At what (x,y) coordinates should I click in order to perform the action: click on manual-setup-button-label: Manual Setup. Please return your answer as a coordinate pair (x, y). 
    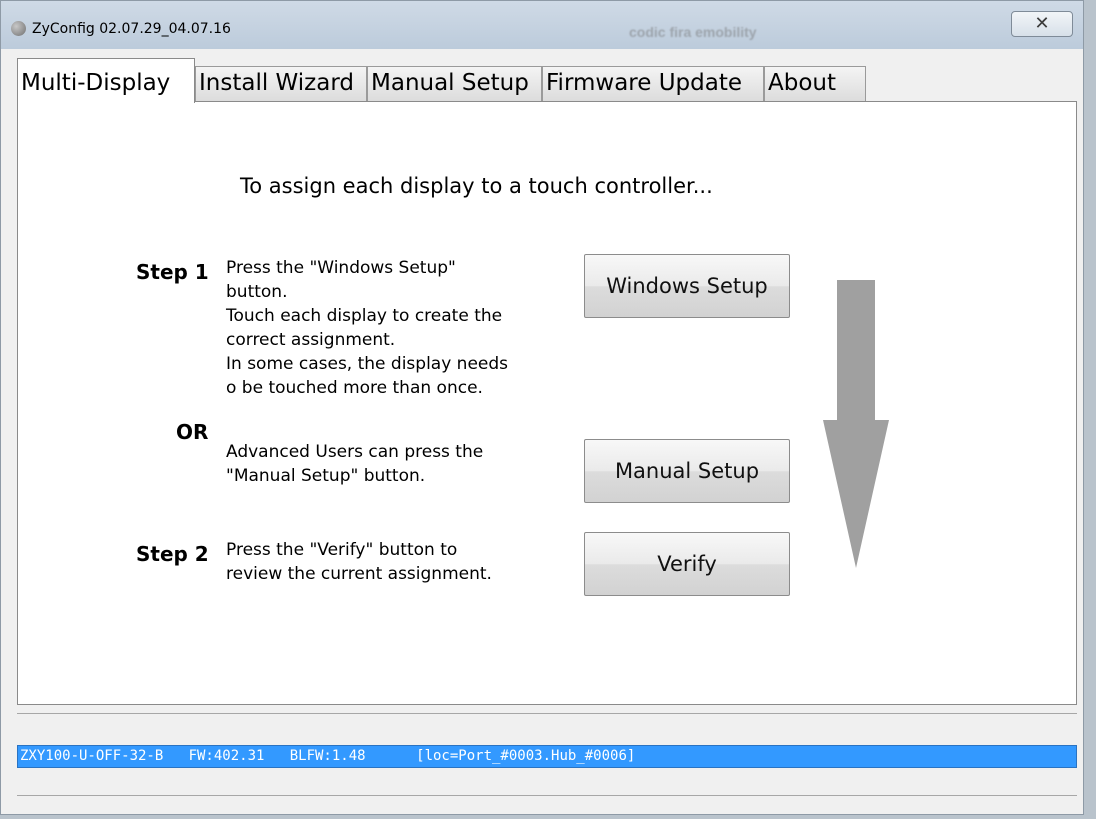
    Looking at the image, I should click on (687, 471).